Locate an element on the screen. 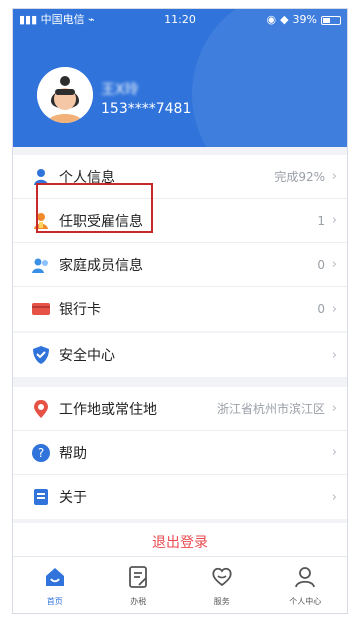  location-icon is located at coordinates (41, 409).